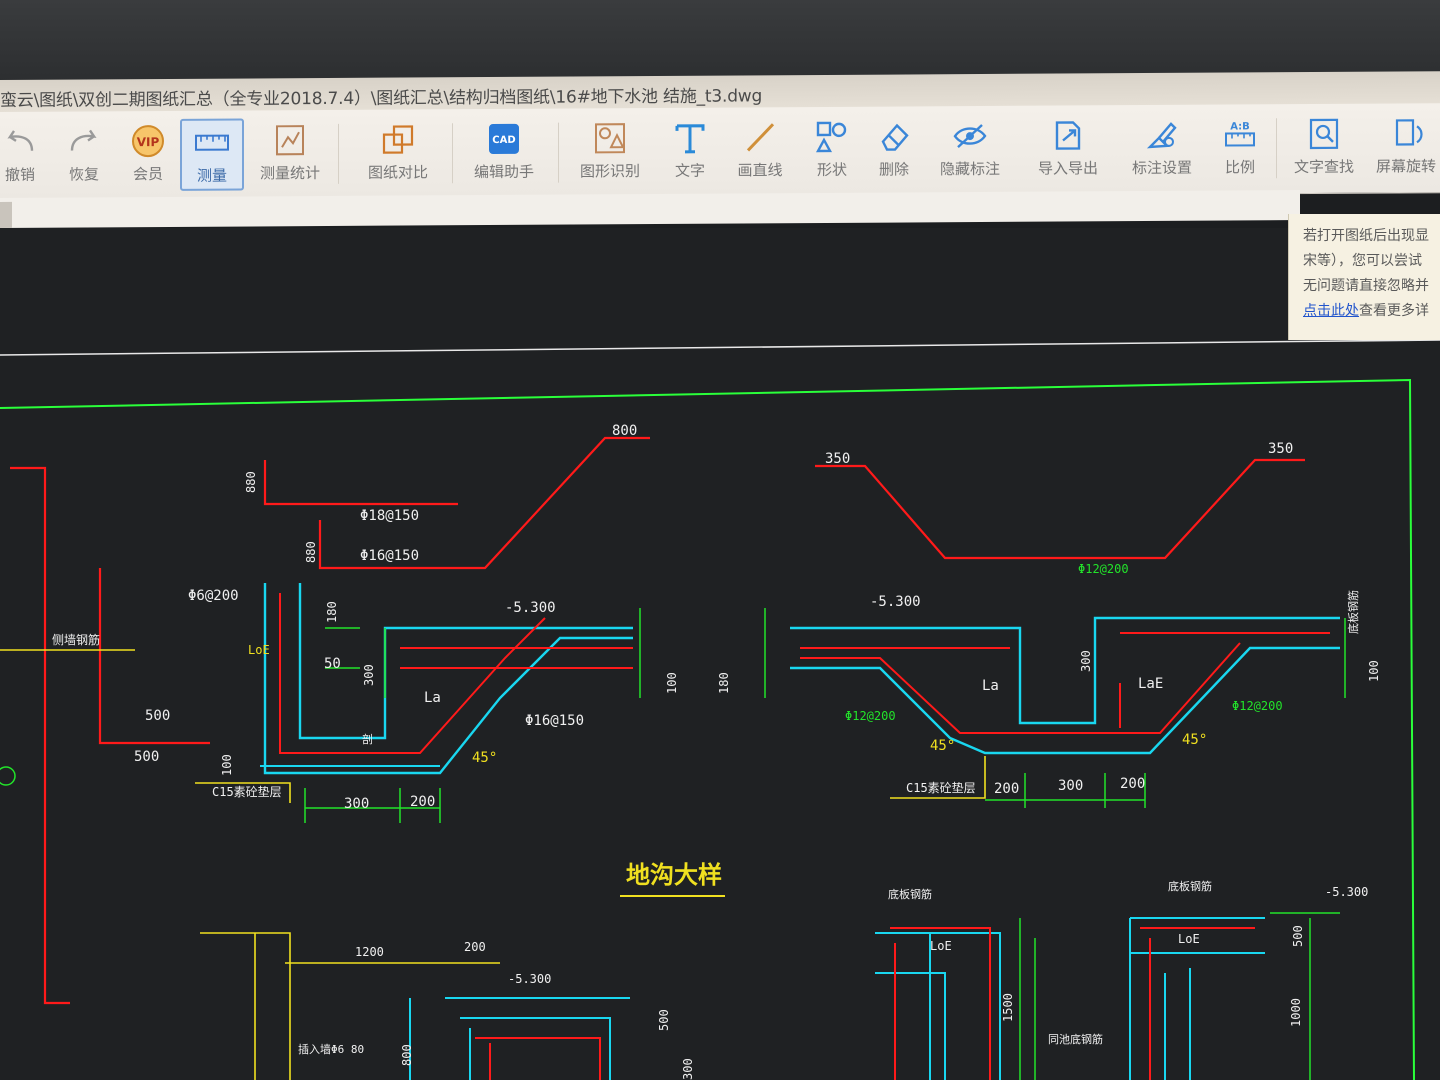 This screenshot has width=1440, height=1080. What do you see at coordinates (941, 946) in the screenshot?
I see `label-loe-2: LoE` at bounding box center [941, 946].